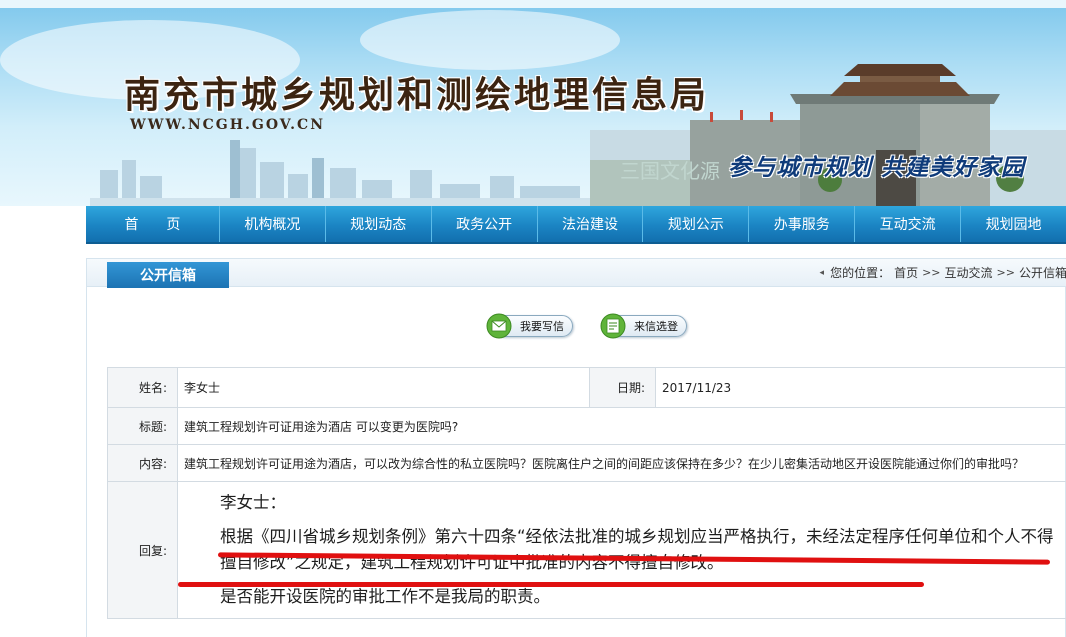  Describe the element at coordinates (168, 275) in the screenshot. I see `section-tab: 公开信箱` at that location.